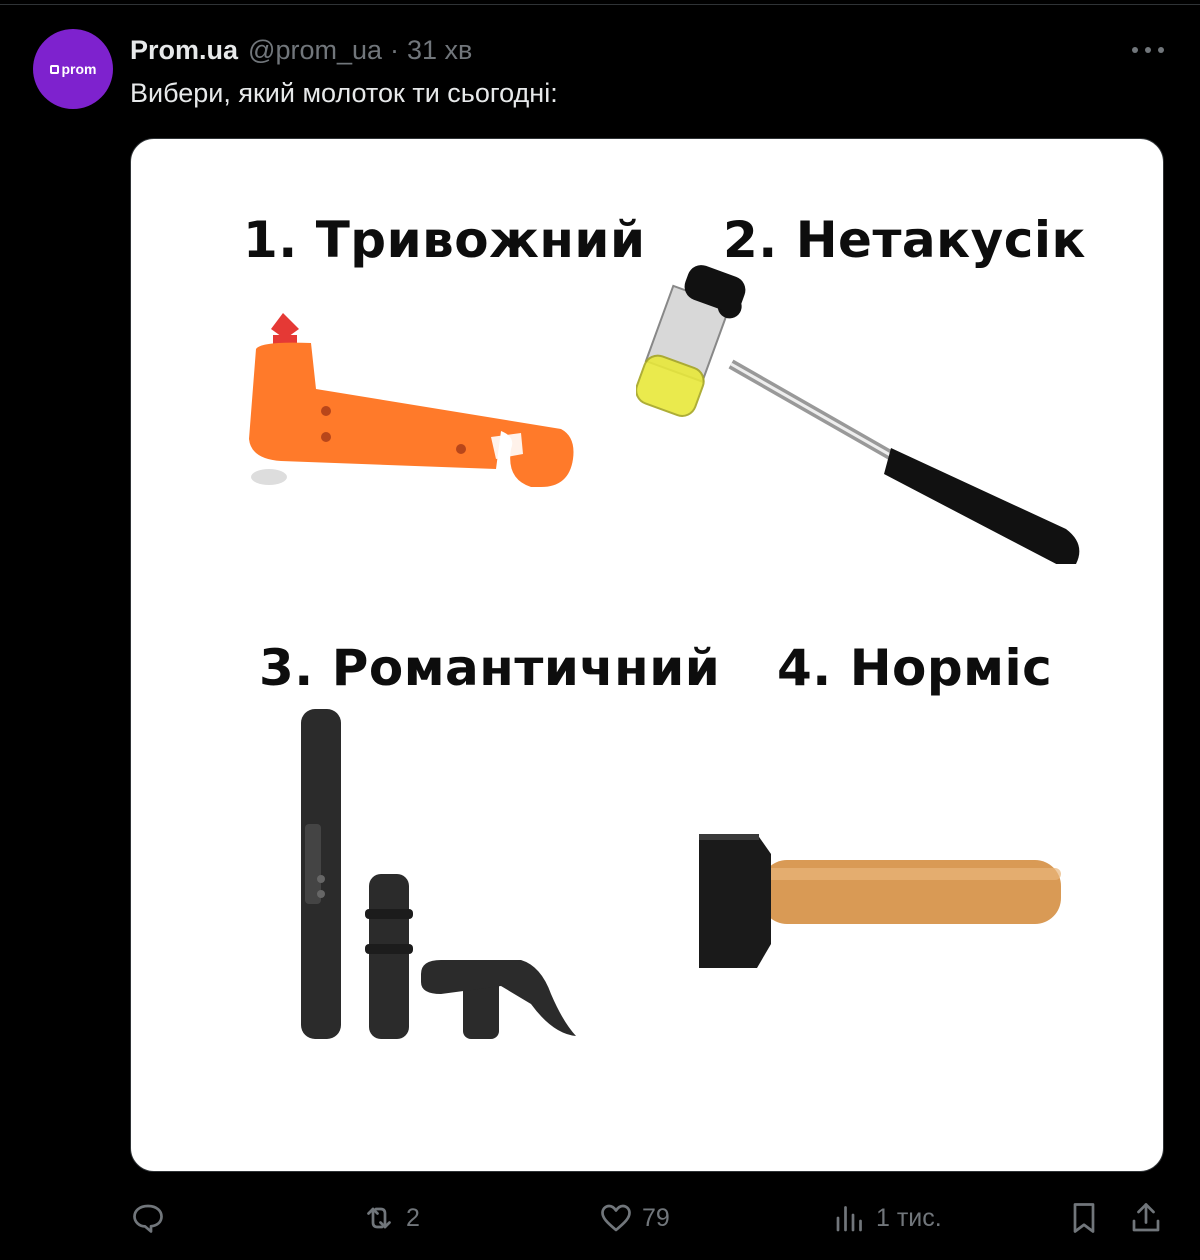  Describe the element at coordinates (600, 4) in the screenshot. I see `divider` at that location.